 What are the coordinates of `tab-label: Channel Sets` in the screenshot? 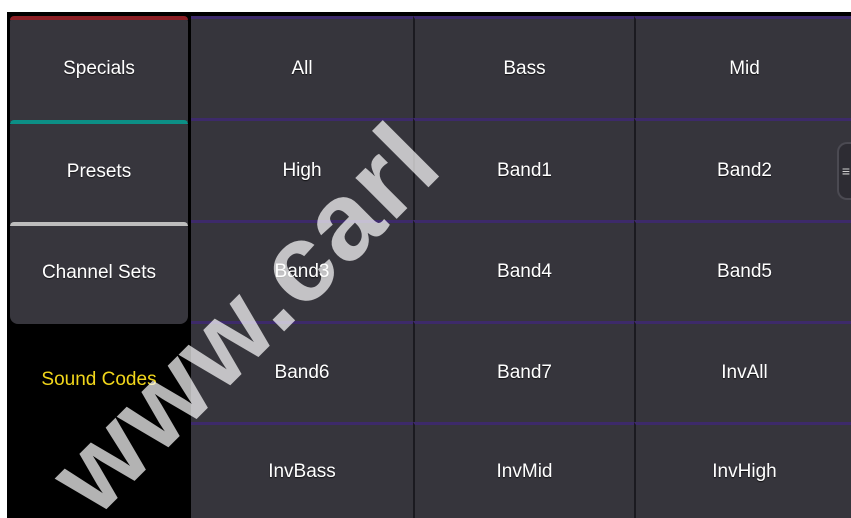 It's located at (99, 272).